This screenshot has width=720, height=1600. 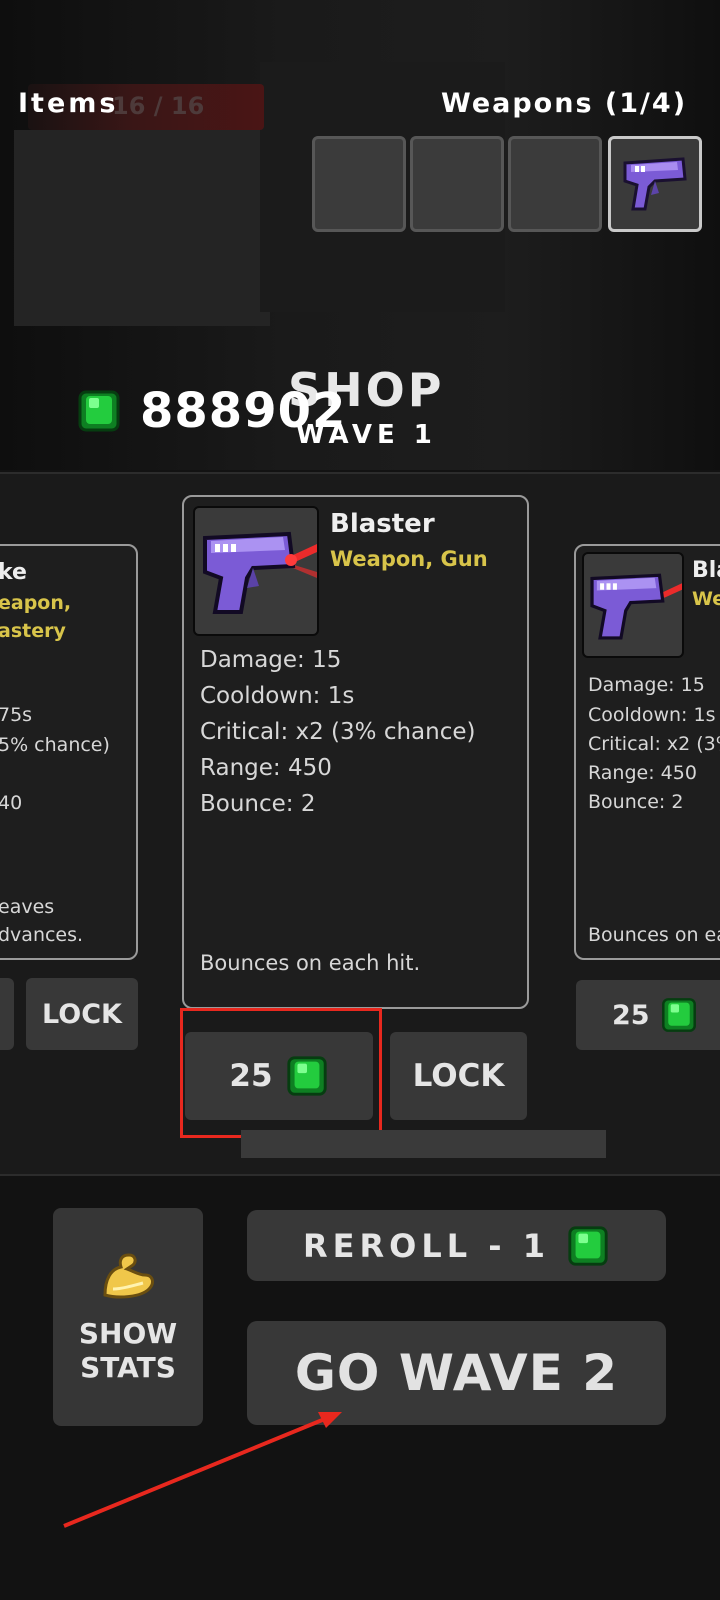 What do you see at coordinates (631, 1015) in the screenshot?
I see `price-label: 25` at bounding box center [631, 1015].